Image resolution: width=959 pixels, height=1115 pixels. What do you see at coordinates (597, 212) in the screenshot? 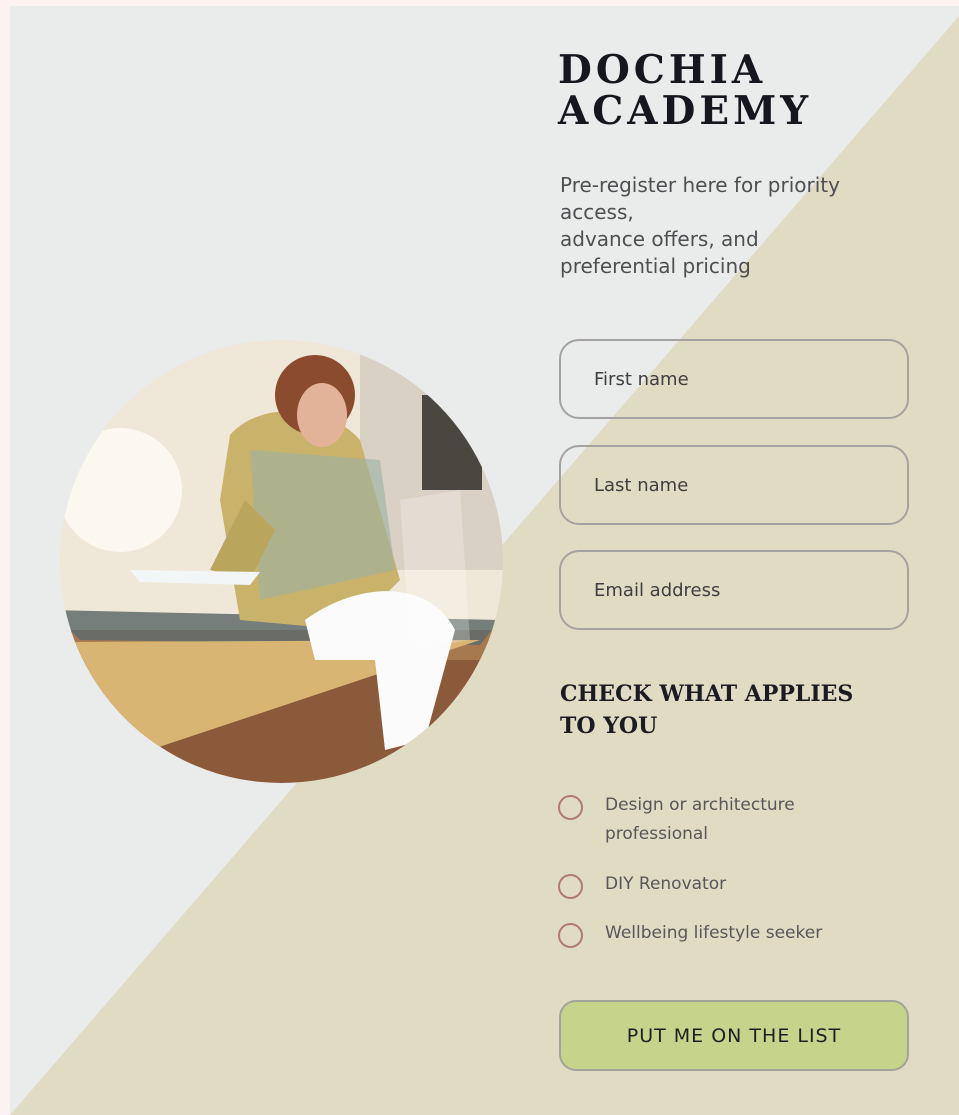
I see `intro-line2: access,` at bounding box center [597, 212].